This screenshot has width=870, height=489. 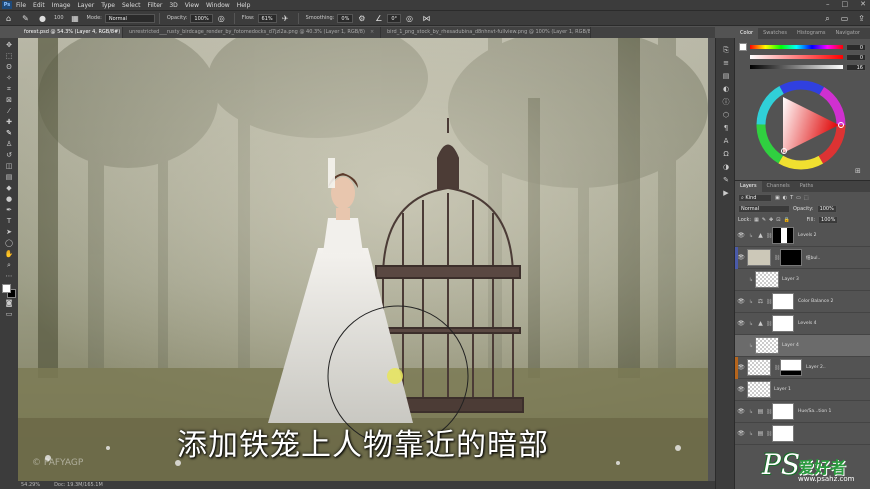 I want to click on smoothing-settings-icon: ⚙, so click(x=361, y=18).